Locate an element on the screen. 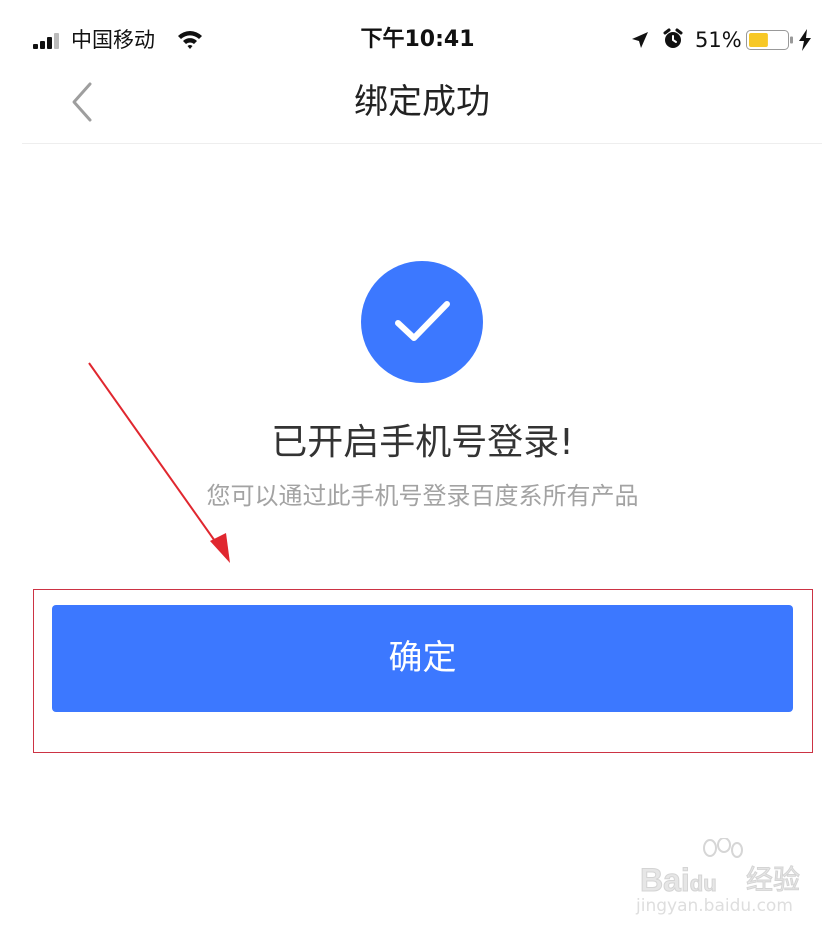 The width and height of the screenshot is (835, 932). watermark-url: jingyan.baidu.com is located at coordinates (714, 906).